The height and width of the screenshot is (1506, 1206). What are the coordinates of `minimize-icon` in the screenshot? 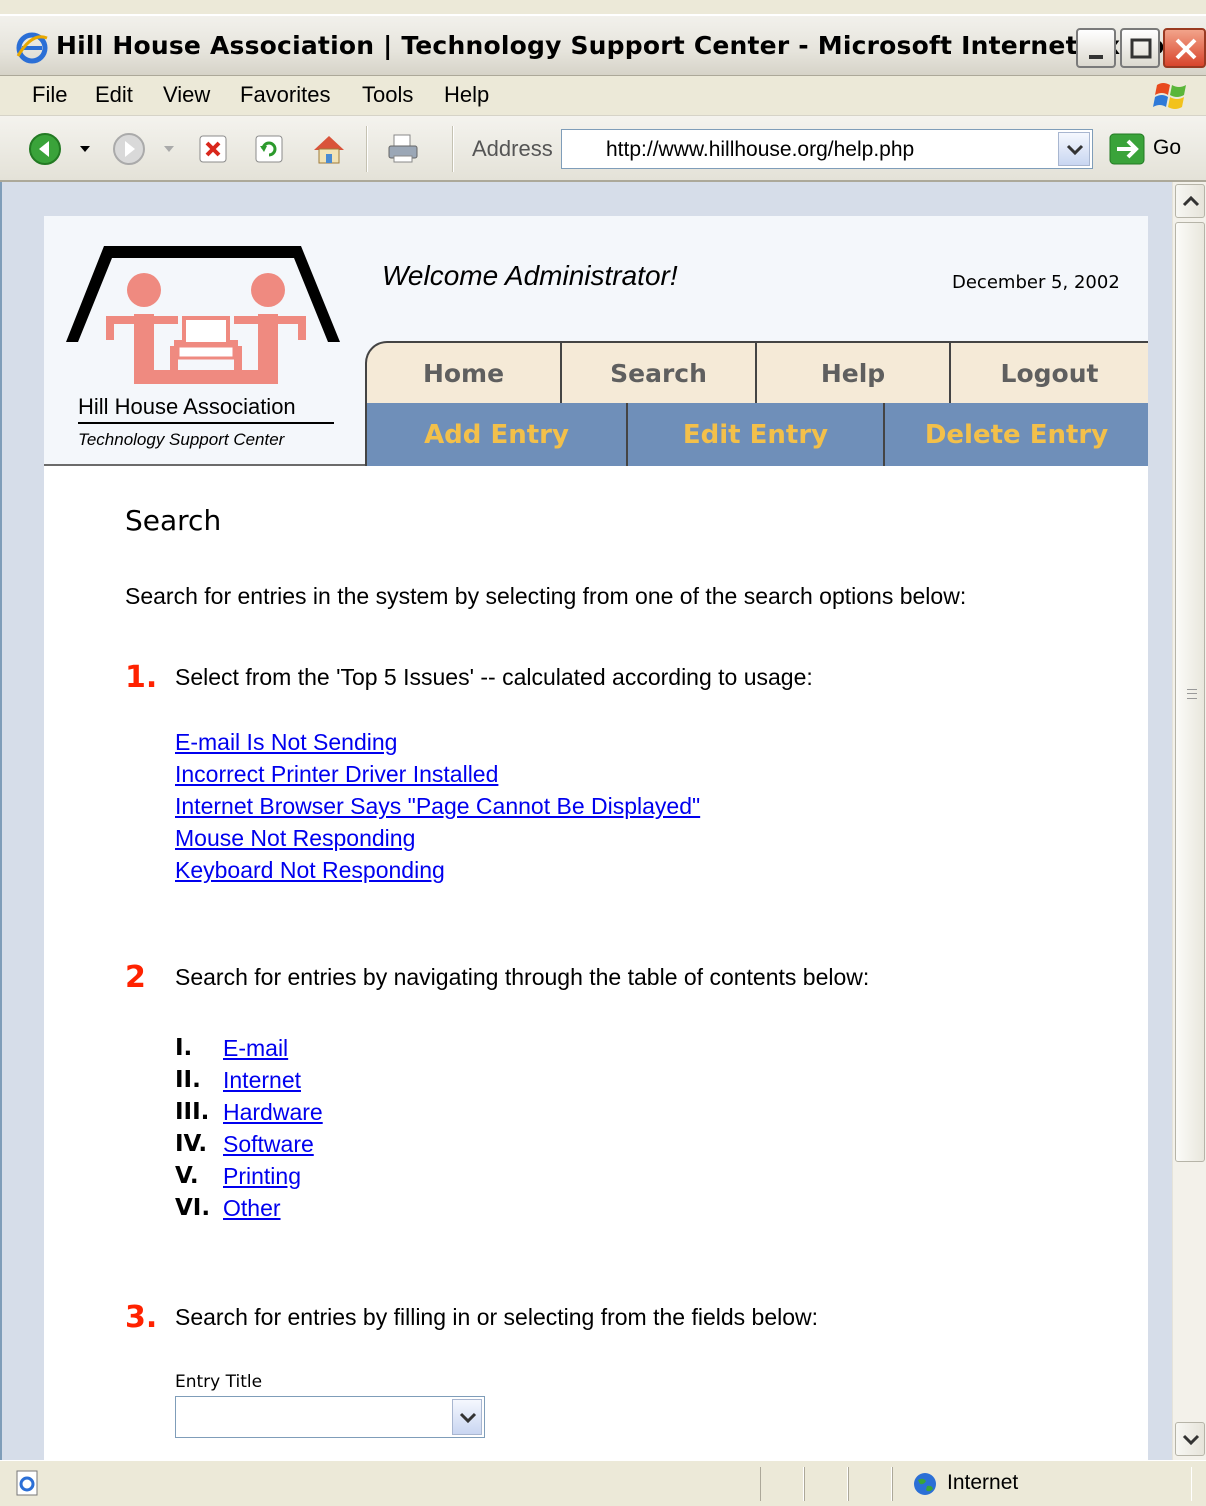 It's located at (1096, 57).